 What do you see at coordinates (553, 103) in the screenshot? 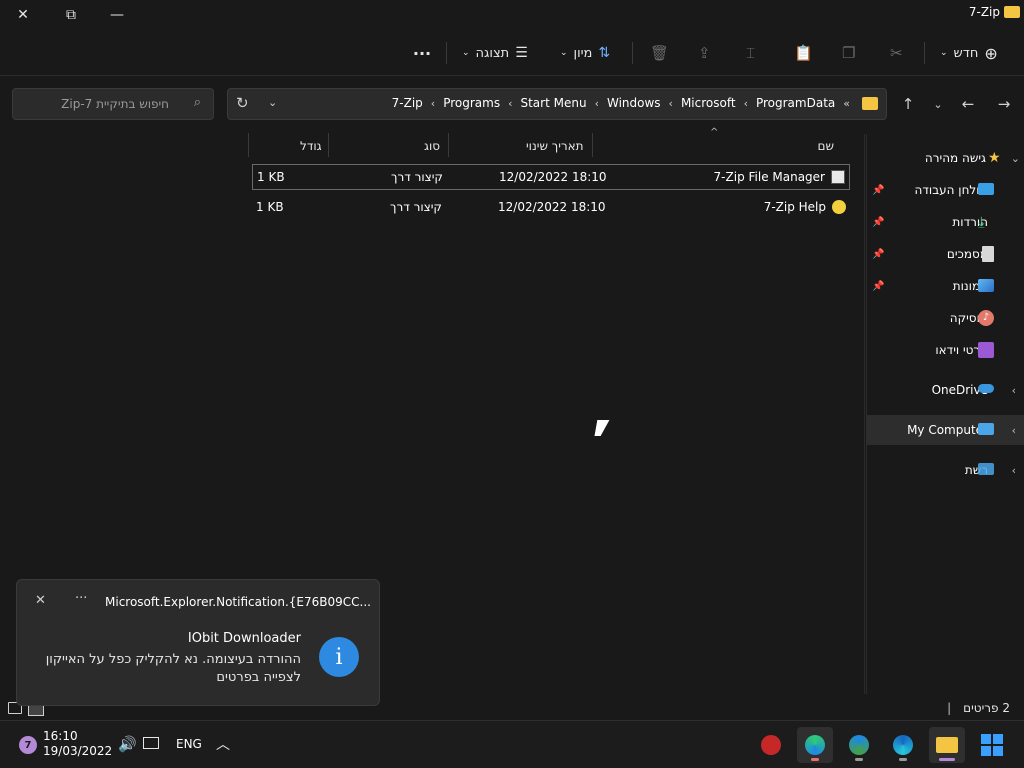
I see `breadcrumb-start-menu: Start Menu` at bounding box center [553, 103].